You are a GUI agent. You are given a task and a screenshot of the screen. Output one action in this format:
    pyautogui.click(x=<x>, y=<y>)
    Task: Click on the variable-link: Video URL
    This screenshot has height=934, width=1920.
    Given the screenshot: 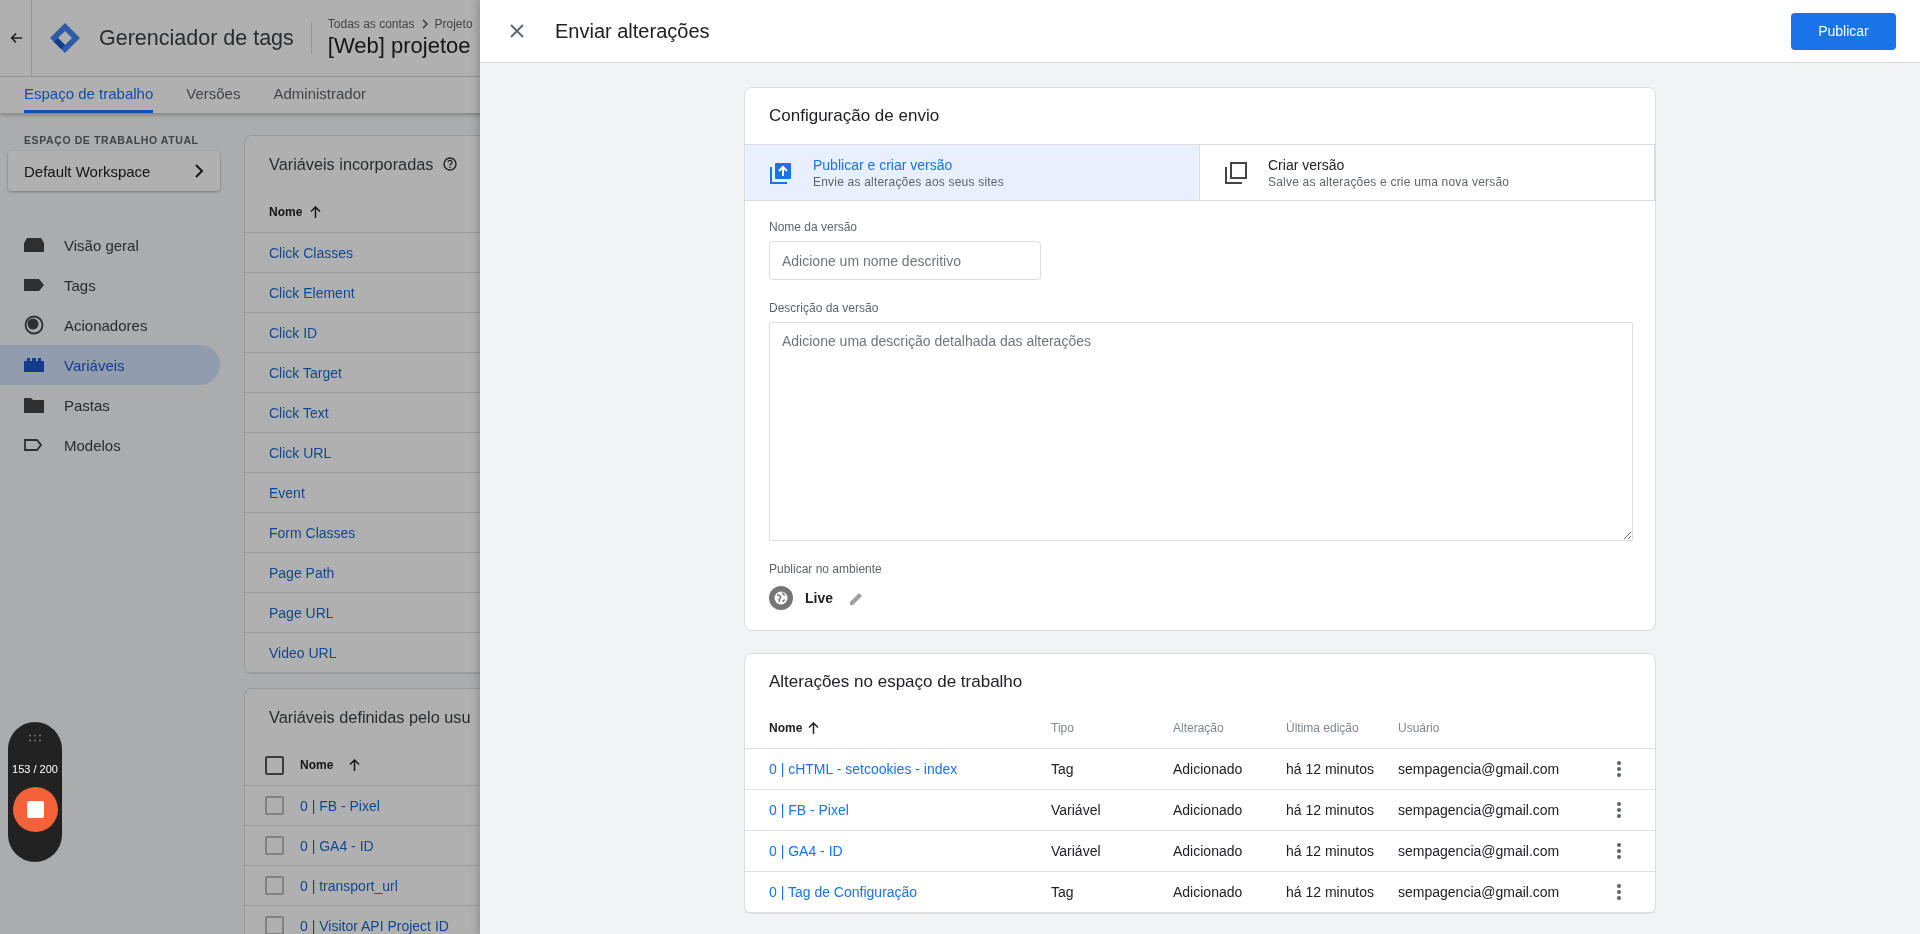 What is the action you would take?
    pyautogui.click(x=303, y=652)
    